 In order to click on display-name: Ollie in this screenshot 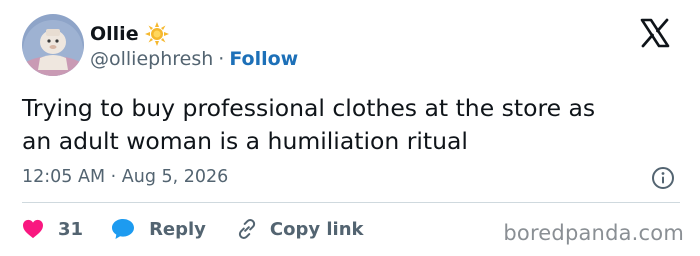, I will do `click(114, 34)`.